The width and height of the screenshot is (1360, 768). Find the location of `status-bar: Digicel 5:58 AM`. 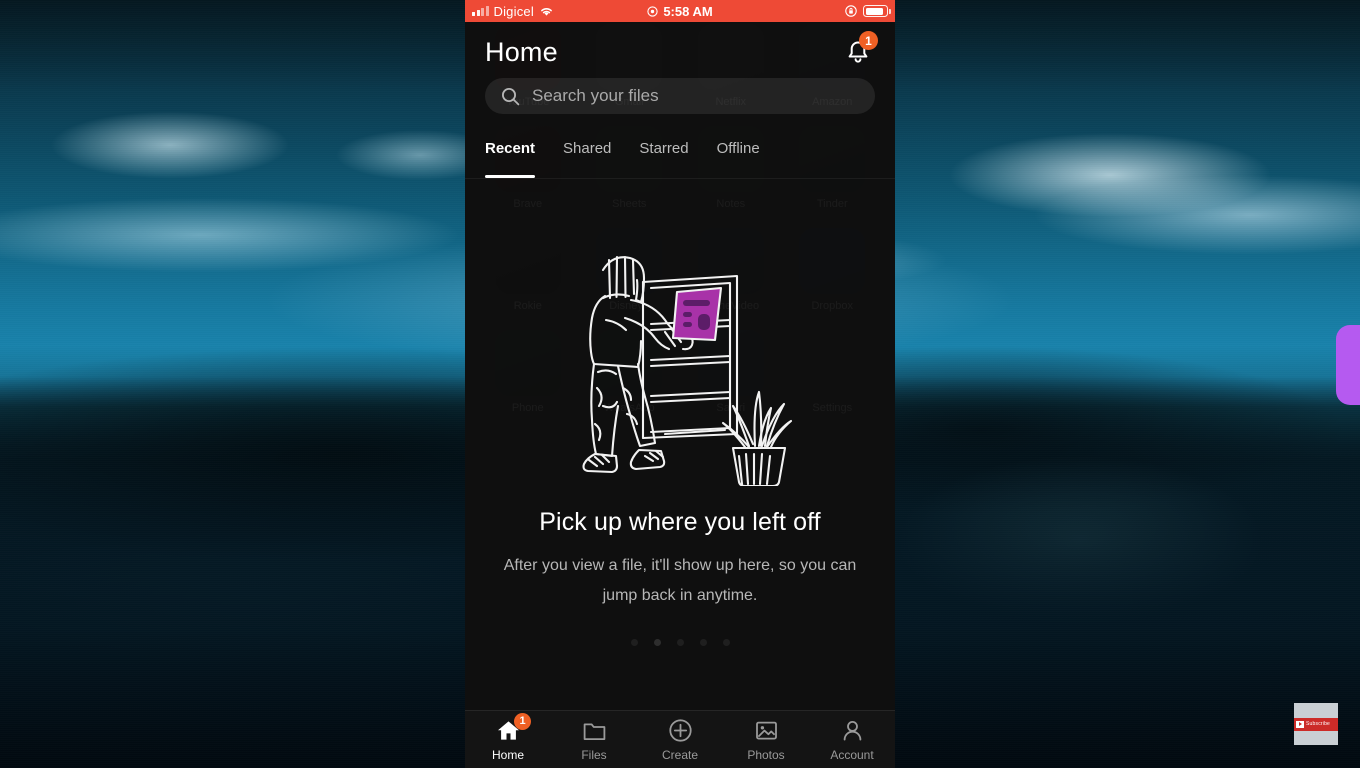

status-bar: Digicel 5:58 AM is located at coordinates (680, 11).